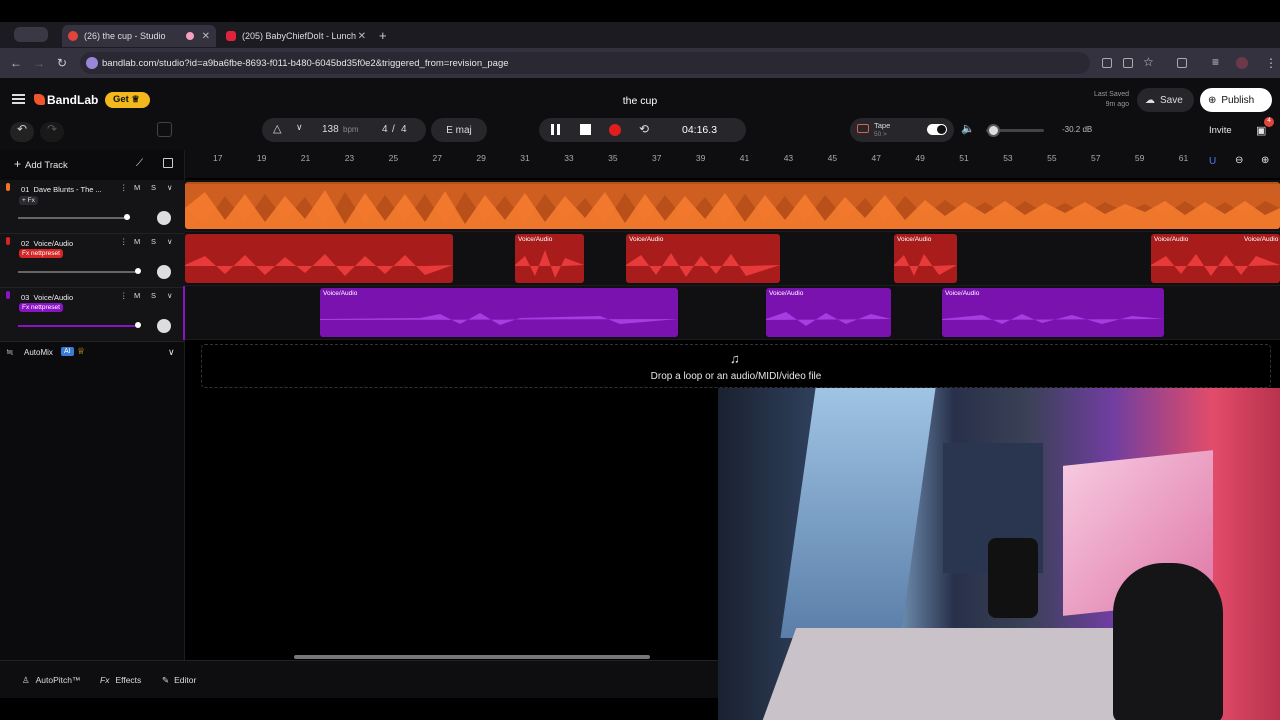 The width and height of the screenshot is (1280, 720). I want to click on bookmark-star-icon: ☆, so click(1148, 62).